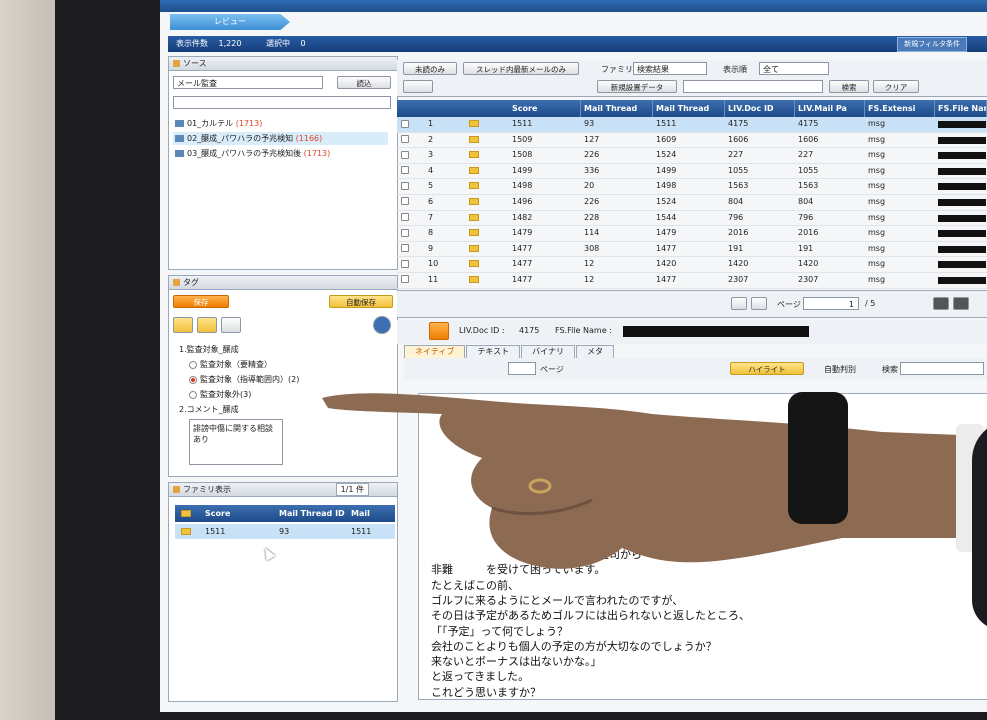 This screenshot has height=720, width=987. Describe the element at coordinates (692, 203) in the screenshot. I see `table-row: 6 1496 226 1524 804 804 msg` at that location.